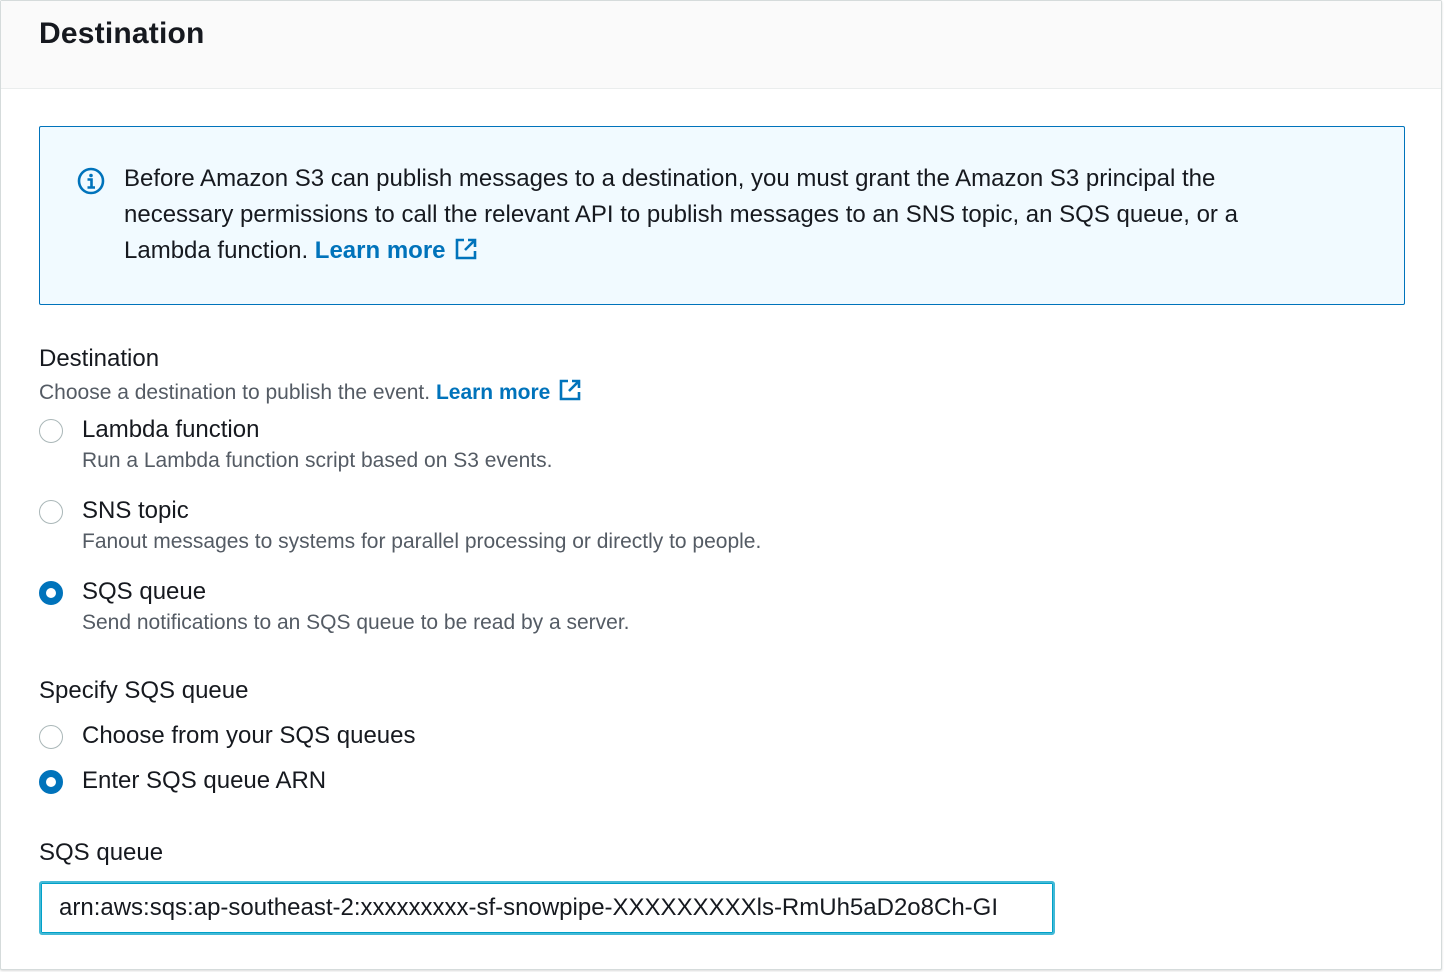 This screenshot has width=1444, height=972. I want to click on radio-label: Lambda function, so click(171, 429).